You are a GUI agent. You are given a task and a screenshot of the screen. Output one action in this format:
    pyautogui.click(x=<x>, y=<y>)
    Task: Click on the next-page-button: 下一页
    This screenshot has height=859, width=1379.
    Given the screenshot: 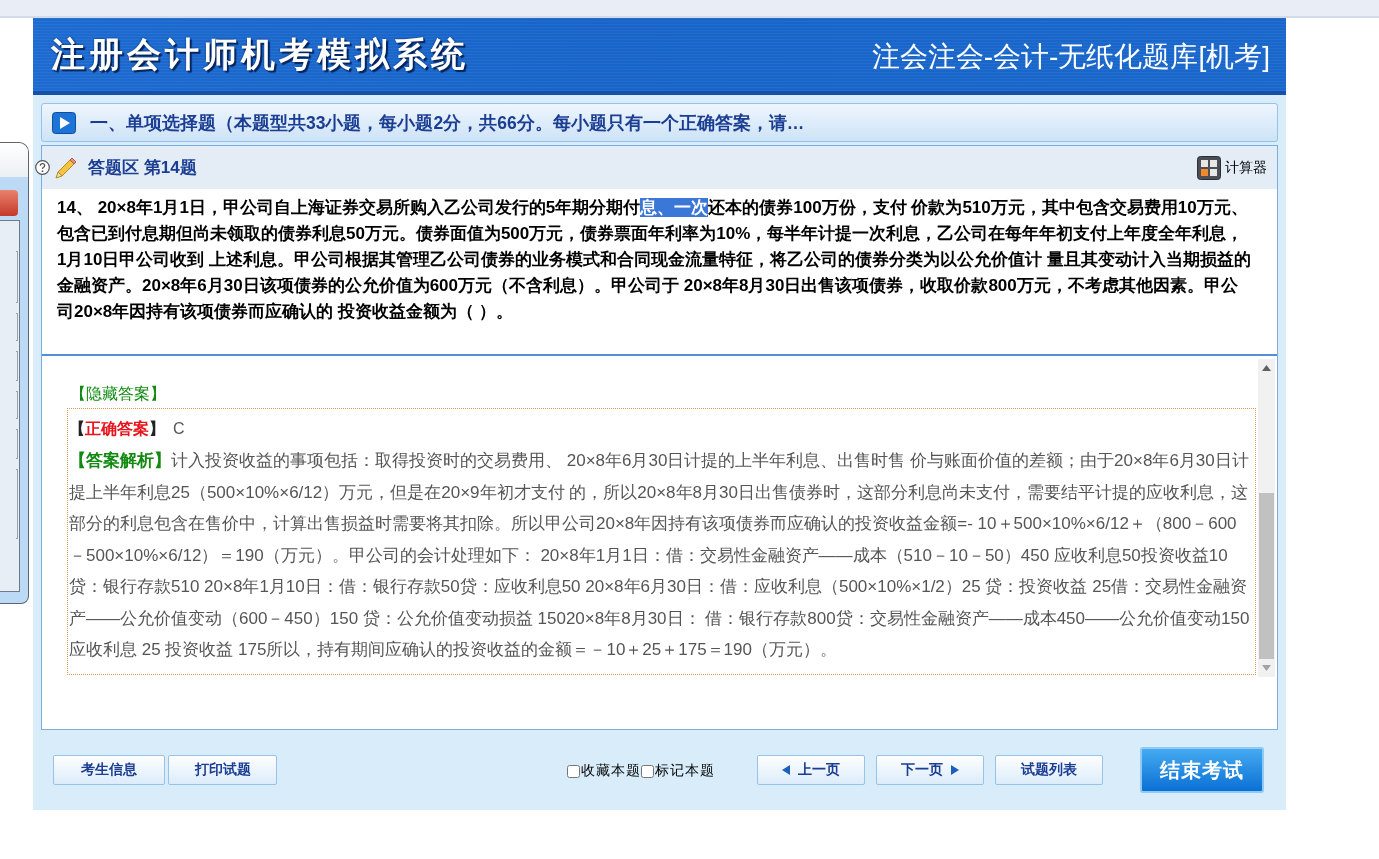 What is the action you would take?
    pyautogui.click(x=930, y=770)
    